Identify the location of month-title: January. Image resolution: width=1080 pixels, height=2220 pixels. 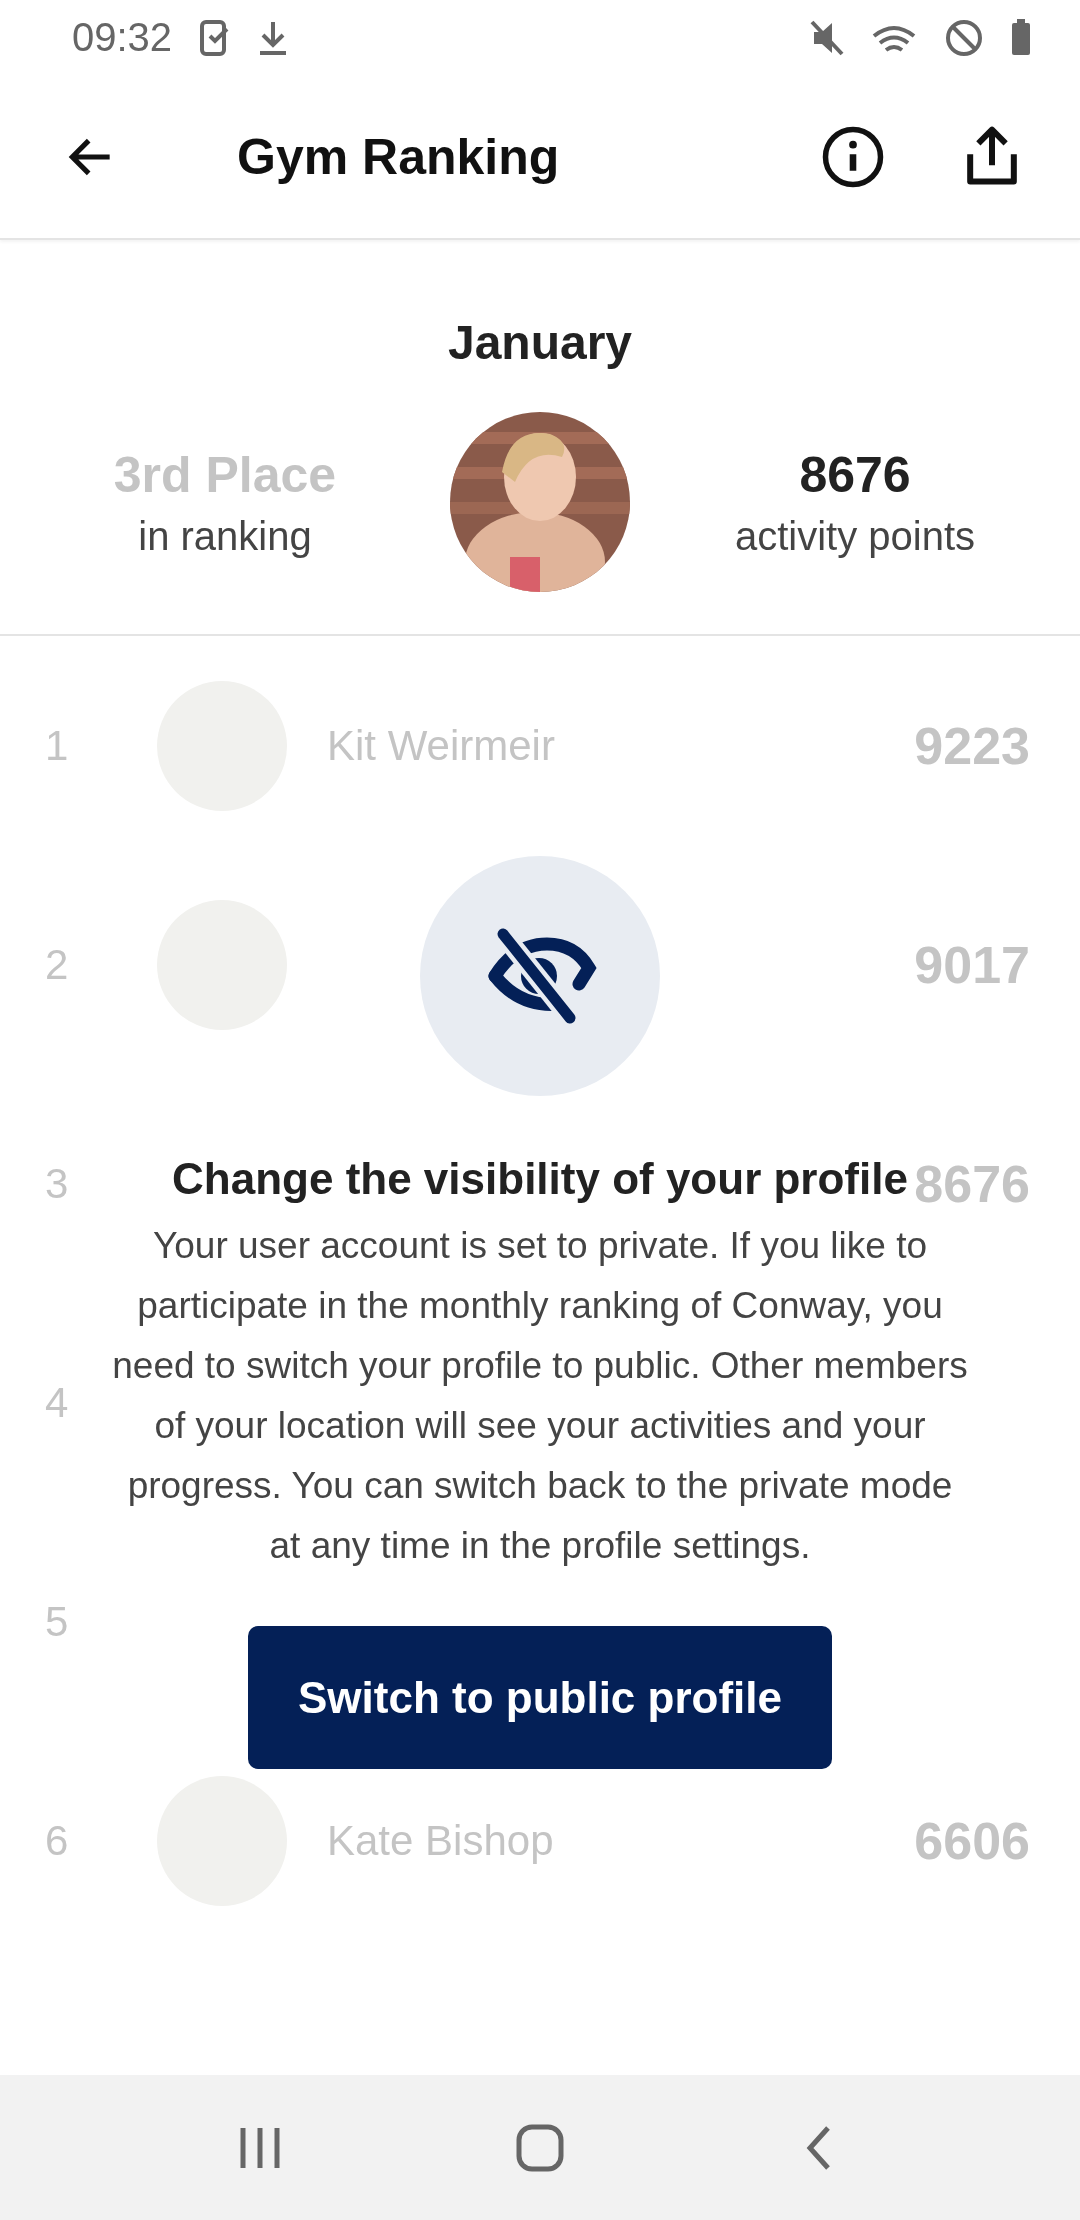
(540, 342).